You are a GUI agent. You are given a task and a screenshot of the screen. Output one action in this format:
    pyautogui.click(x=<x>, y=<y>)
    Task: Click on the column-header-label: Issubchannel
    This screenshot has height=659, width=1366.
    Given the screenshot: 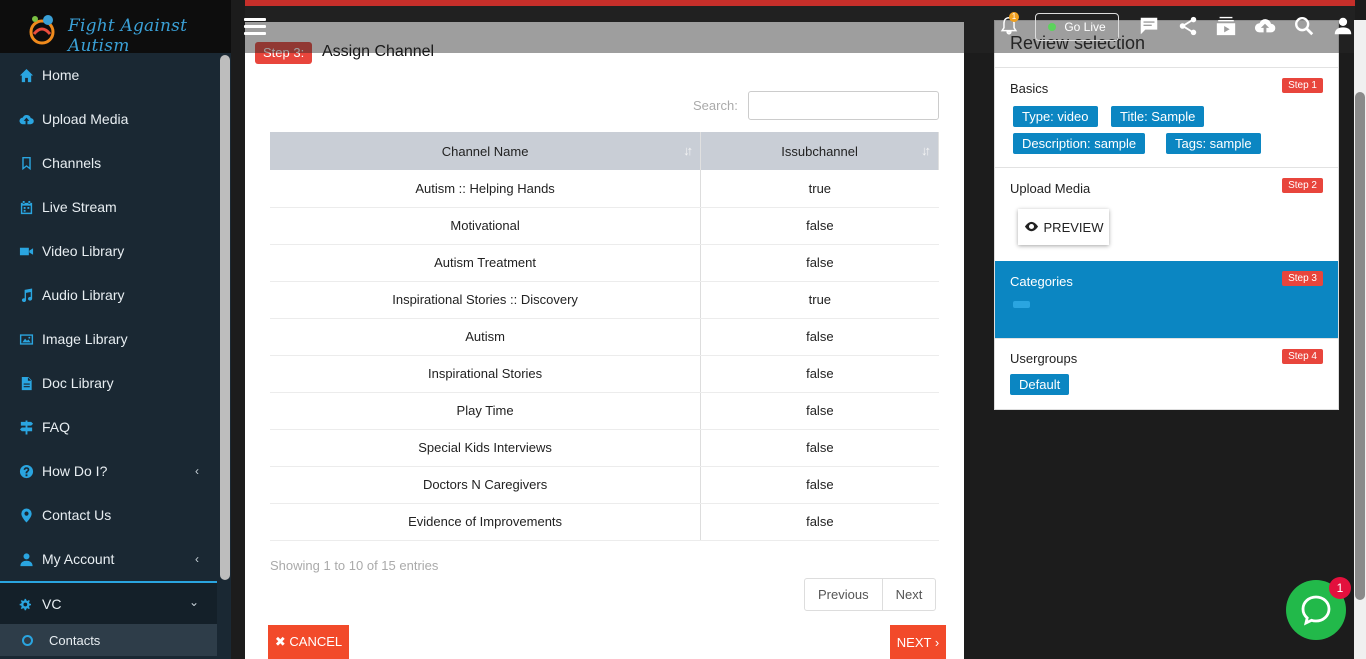 What is the action you would take?
    pyautogui.click(x=819, y=151)
    